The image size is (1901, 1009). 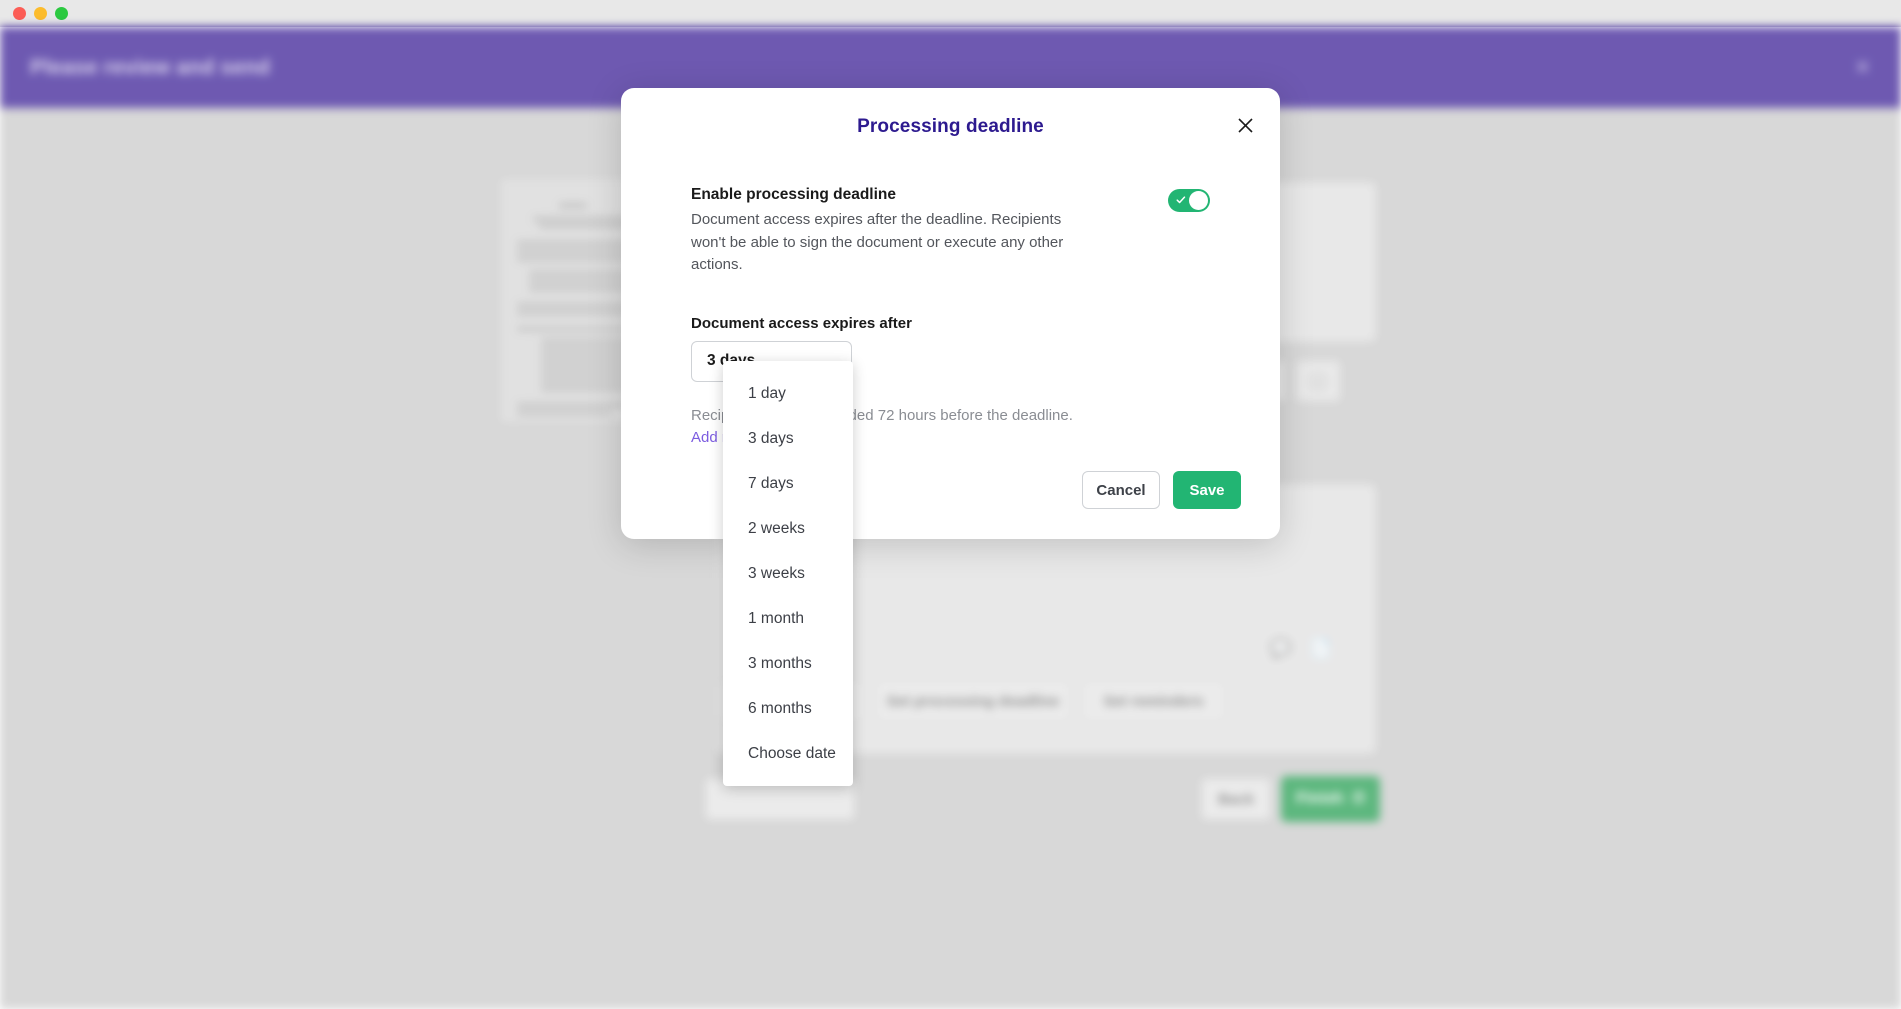 What do you see at coordinates (801, 323) in the screenshot?
I see `expires-after-label: Document access expires after` at bounding box center [801, 323].